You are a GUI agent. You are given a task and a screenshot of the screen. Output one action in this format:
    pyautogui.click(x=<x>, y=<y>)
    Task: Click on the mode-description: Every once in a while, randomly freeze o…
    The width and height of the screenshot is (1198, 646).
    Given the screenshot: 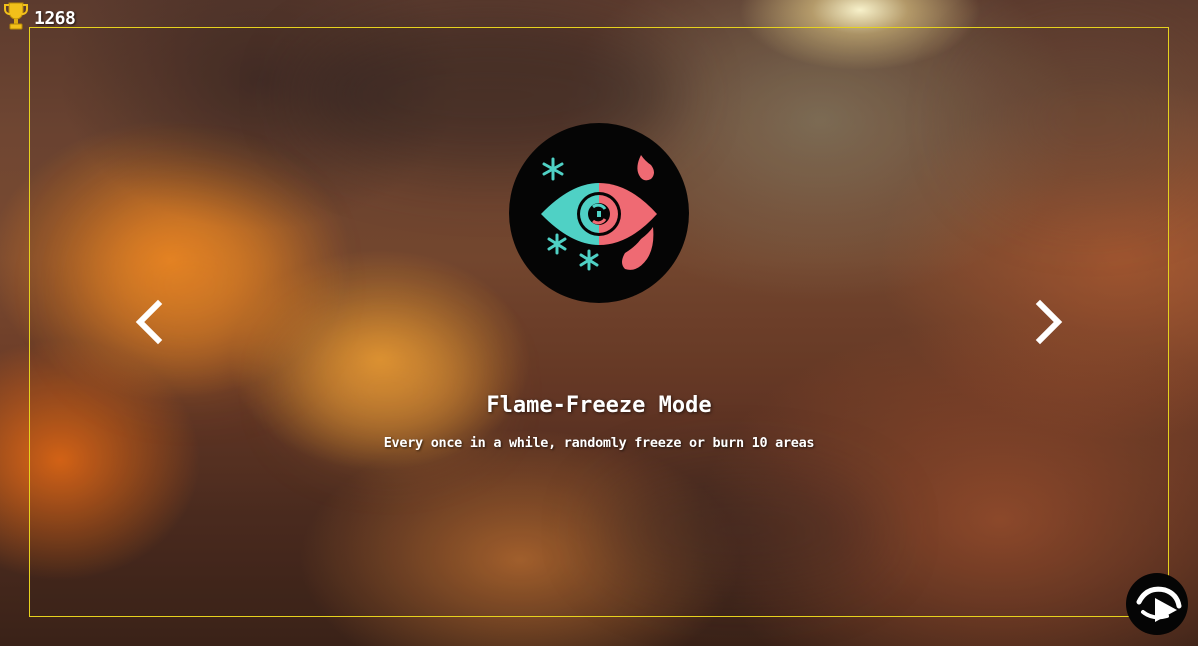 What is the action you would take?
    pyautogui.click(x=599, y=443)
    